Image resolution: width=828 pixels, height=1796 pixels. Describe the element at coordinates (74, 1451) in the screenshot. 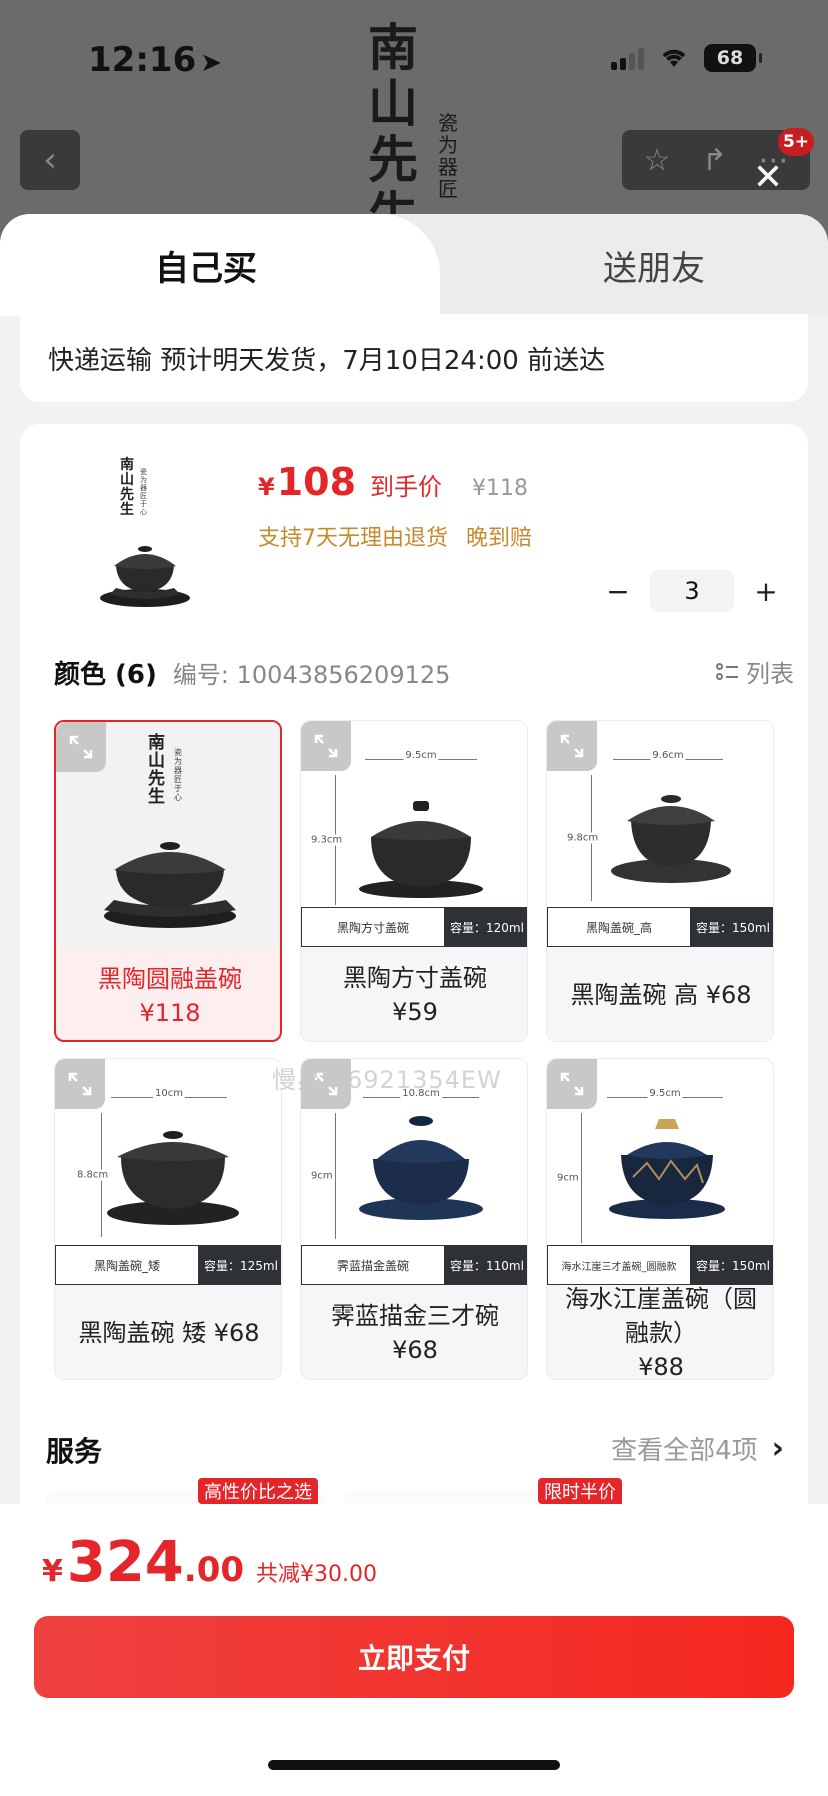

I see `services-title: 服务` at that location.